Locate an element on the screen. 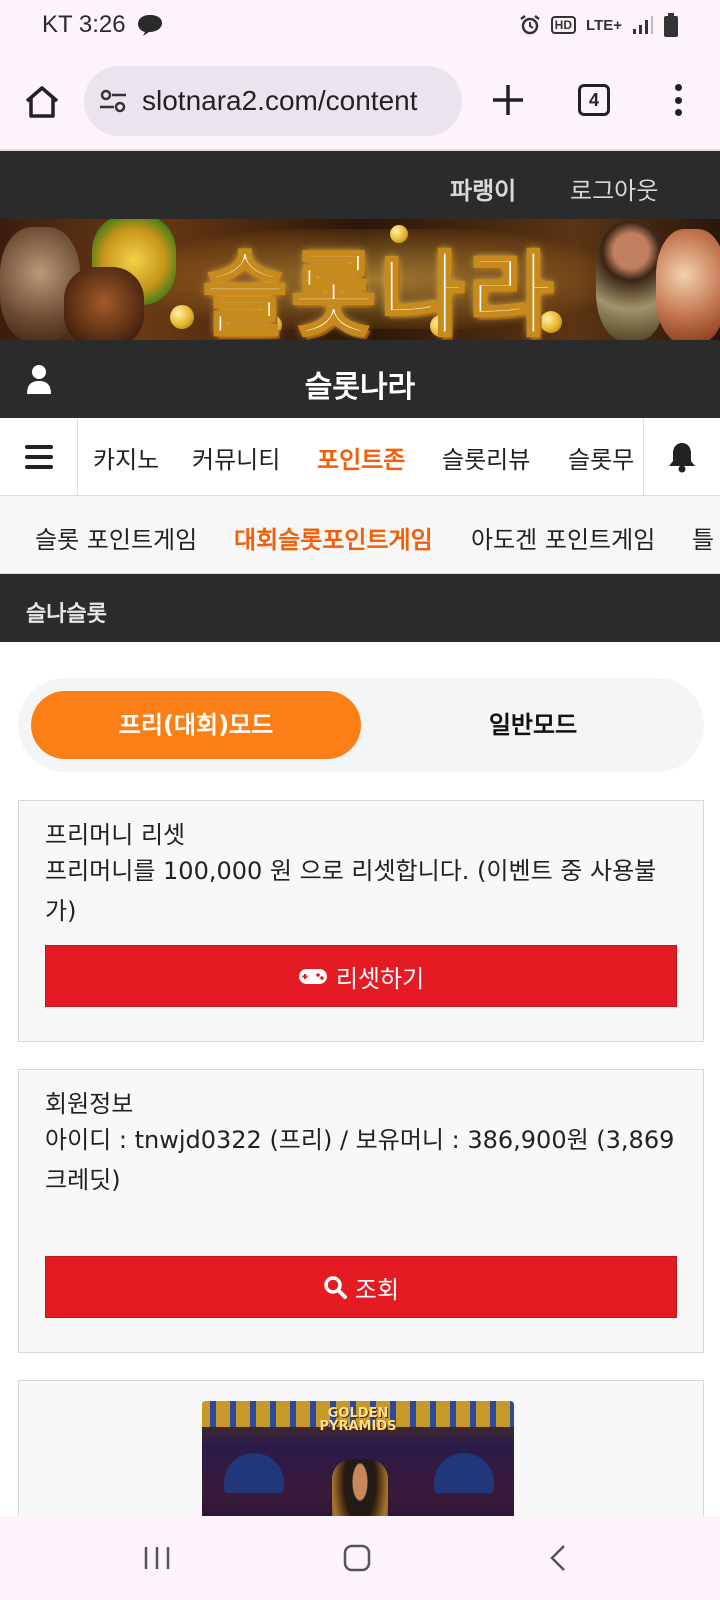  game-title: GOLDEN PYRAMIDS is located at coordinates (358, 1420).